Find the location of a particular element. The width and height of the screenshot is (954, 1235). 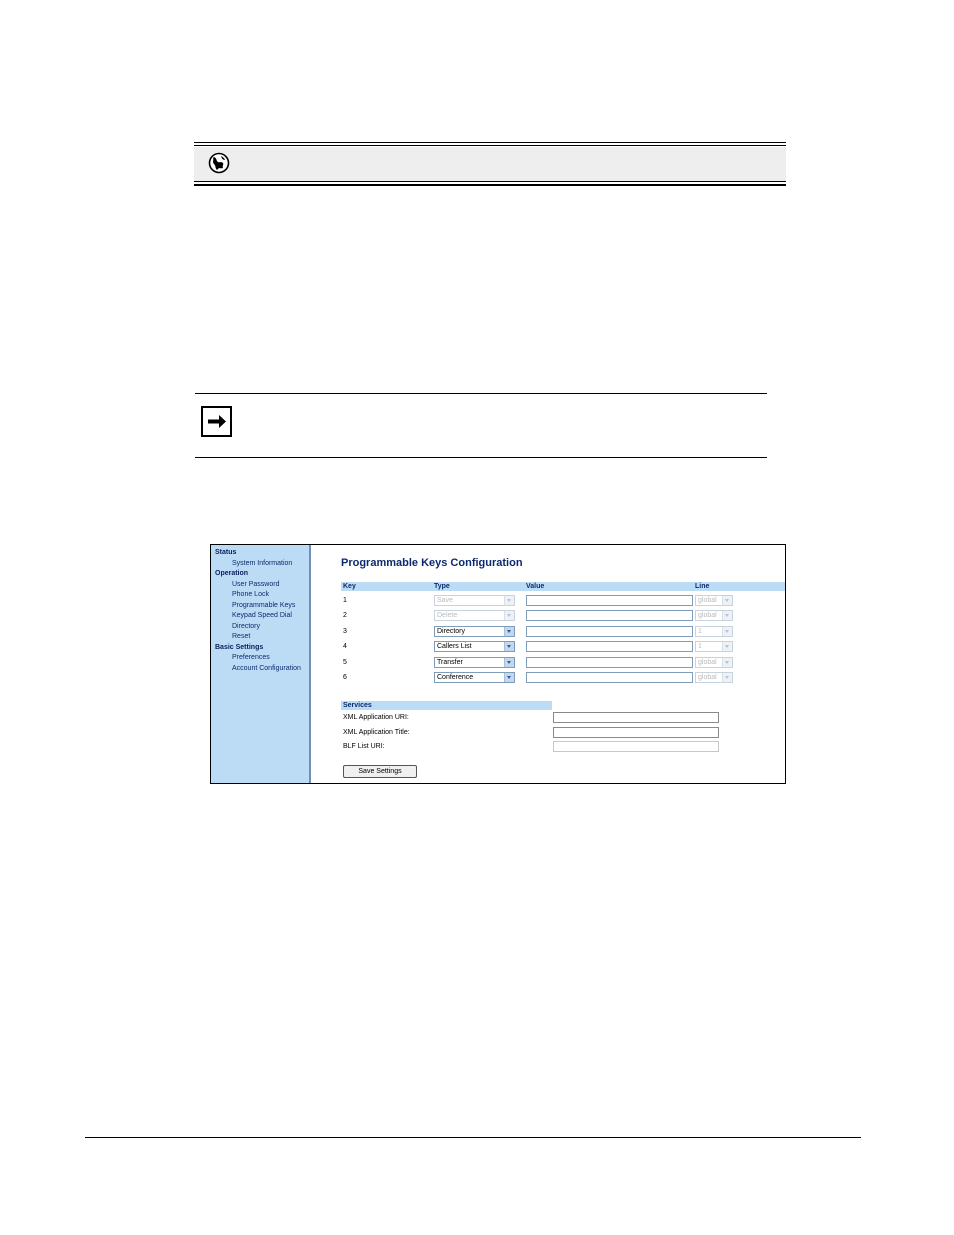

footer-divider is located at coordinates (473, 1137).